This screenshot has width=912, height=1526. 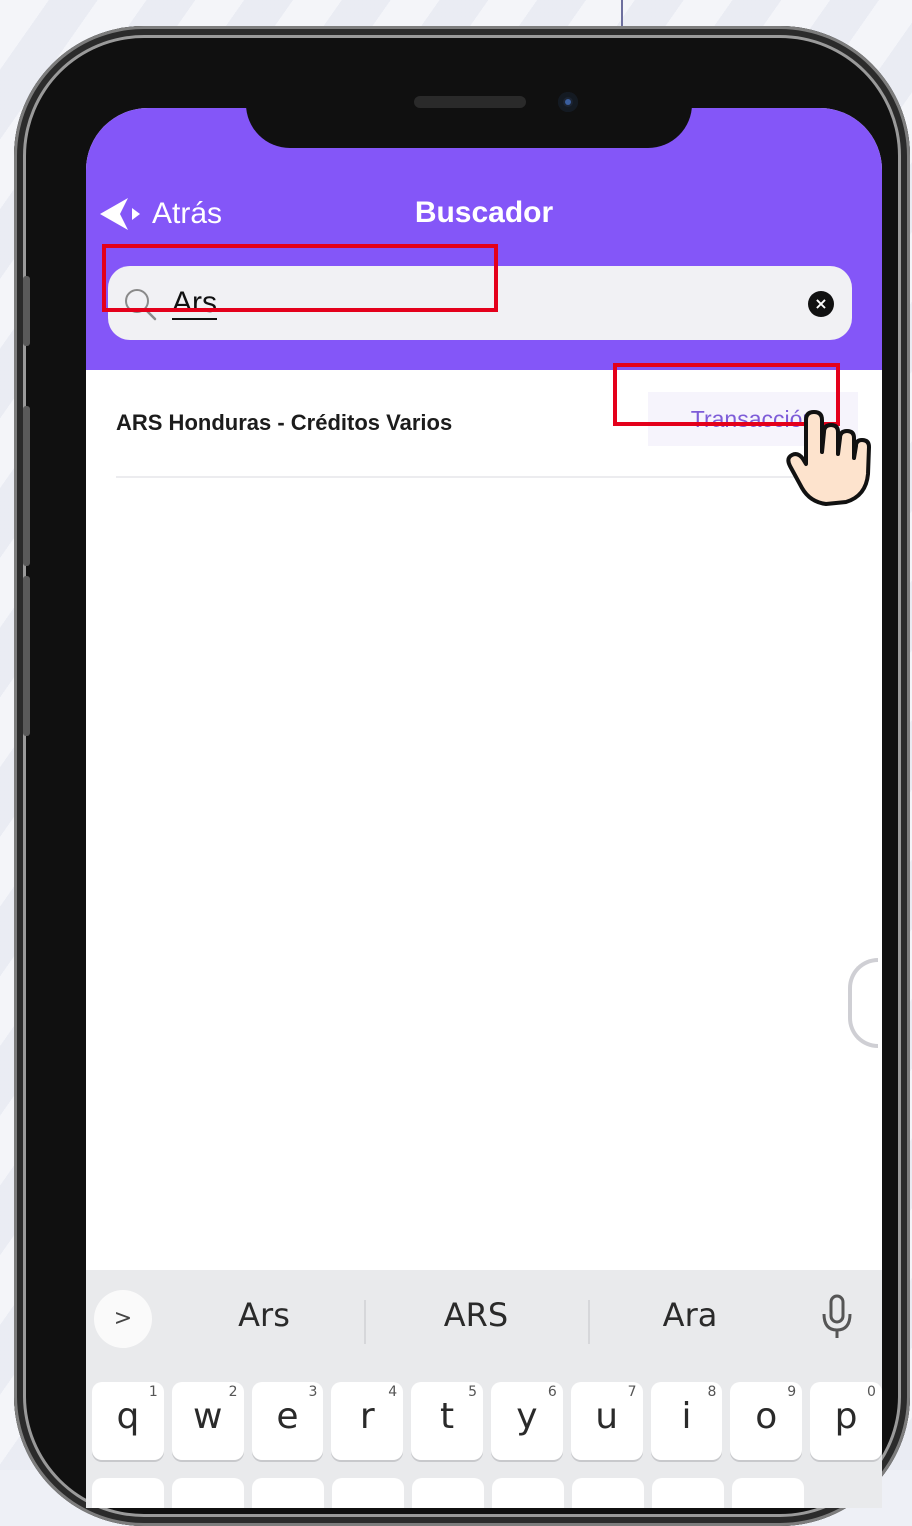 What do you see at coordinates (863, 1003) in the screenshot?
I see `floating-edge-handle` at bounding box center [863, 1003].